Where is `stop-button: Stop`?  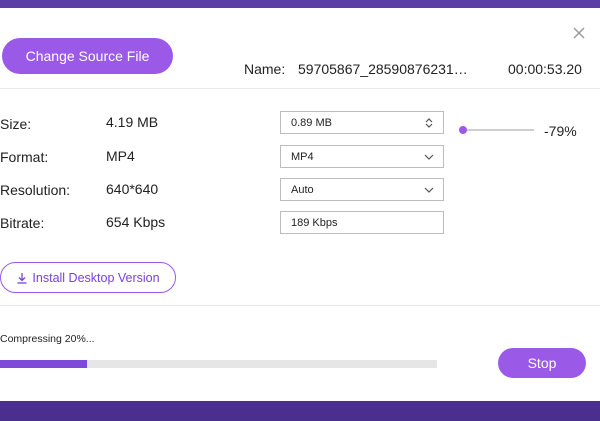
stop-button: Stop is located at coordinates (542, 363).